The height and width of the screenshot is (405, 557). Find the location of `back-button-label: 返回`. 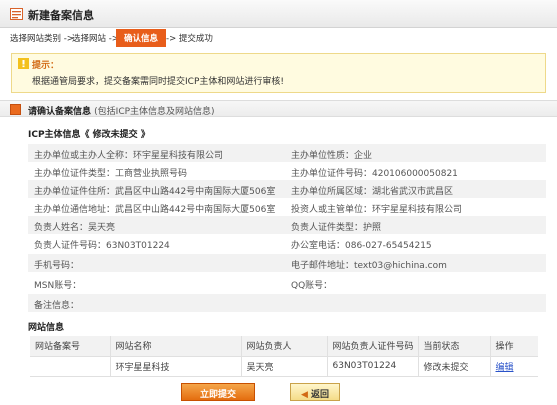

back-button-label: 返回 is located at coordinates (320, 395).